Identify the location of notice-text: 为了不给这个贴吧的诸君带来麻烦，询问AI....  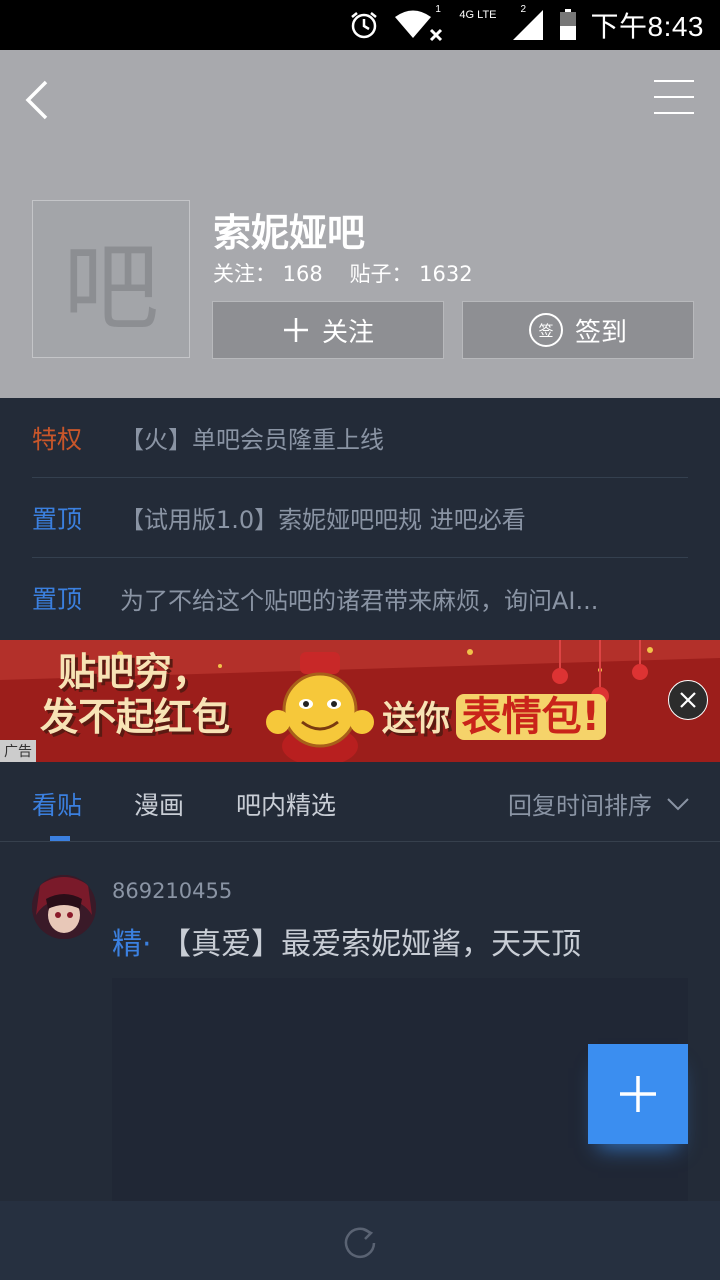
(359, 600).